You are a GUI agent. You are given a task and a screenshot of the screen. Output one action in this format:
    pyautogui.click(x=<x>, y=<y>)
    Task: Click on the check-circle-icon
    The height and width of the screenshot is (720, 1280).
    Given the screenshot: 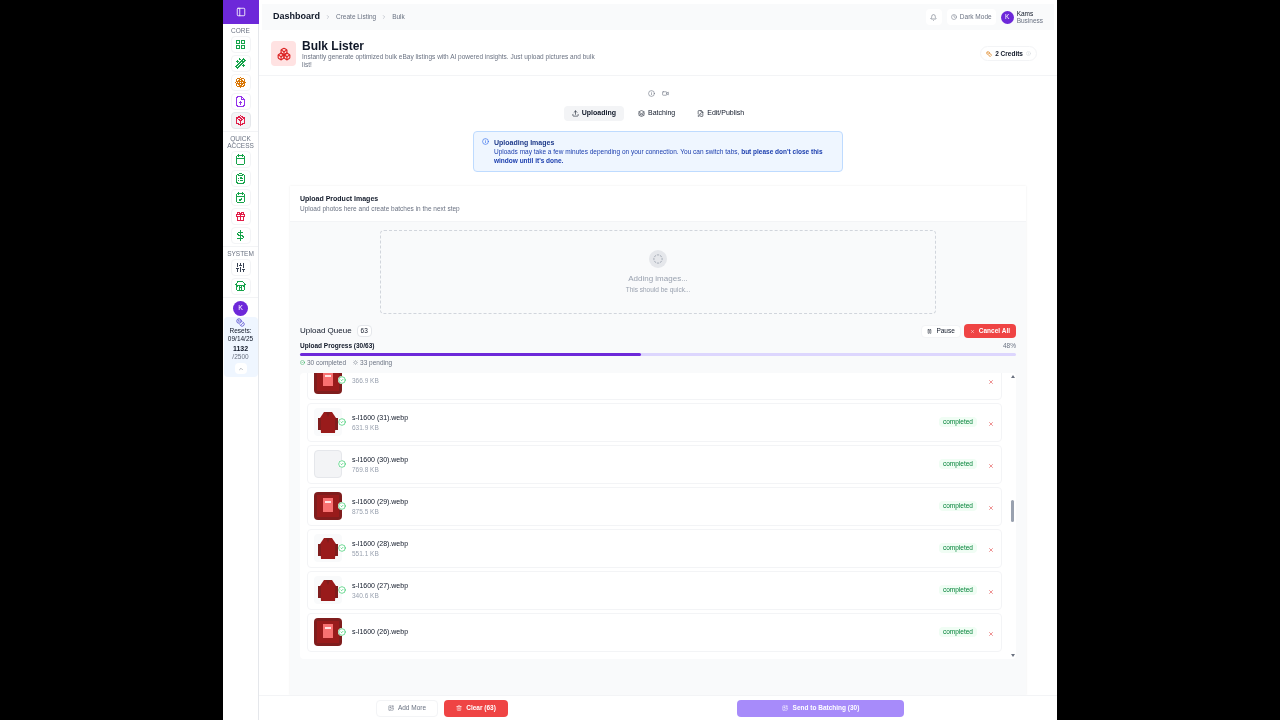 What is the action you would take?
    pyautogui.click(x=302, y=363)
    